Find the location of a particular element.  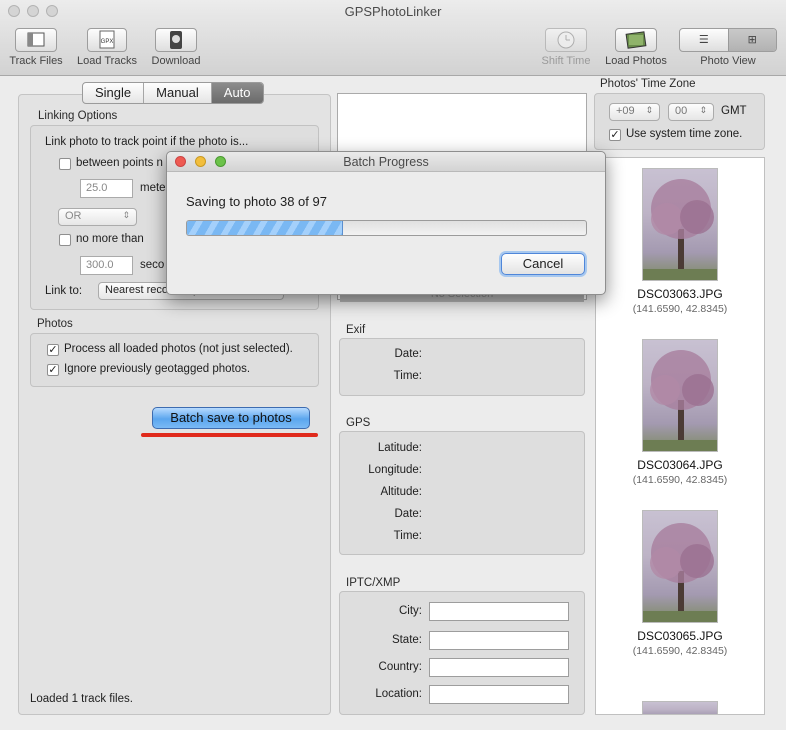

gpx-icon-label: GPX is located at coordinates (107, 42).